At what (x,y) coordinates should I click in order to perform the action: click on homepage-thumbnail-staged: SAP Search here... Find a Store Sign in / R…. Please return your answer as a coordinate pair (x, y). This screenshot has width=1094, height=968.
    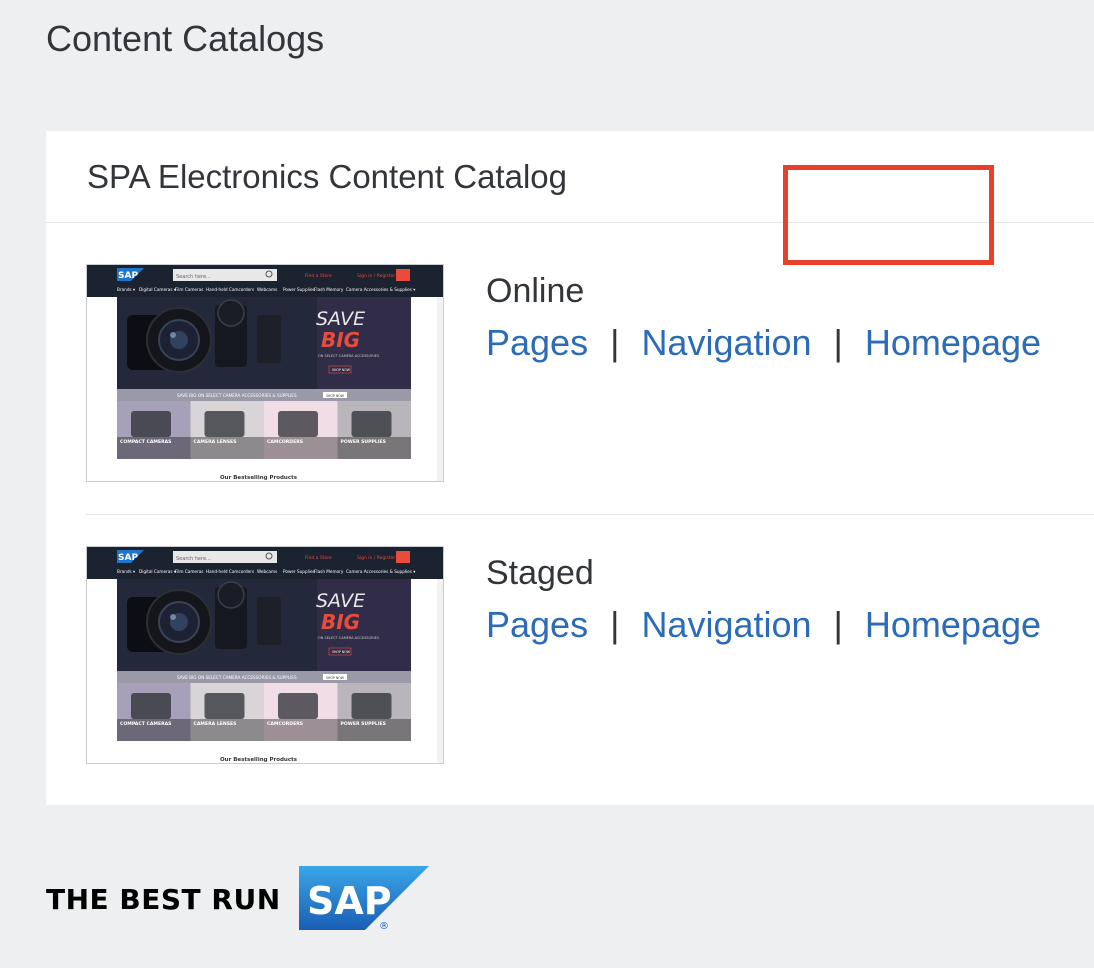
    Looking at the image, I should click on (265, 655).